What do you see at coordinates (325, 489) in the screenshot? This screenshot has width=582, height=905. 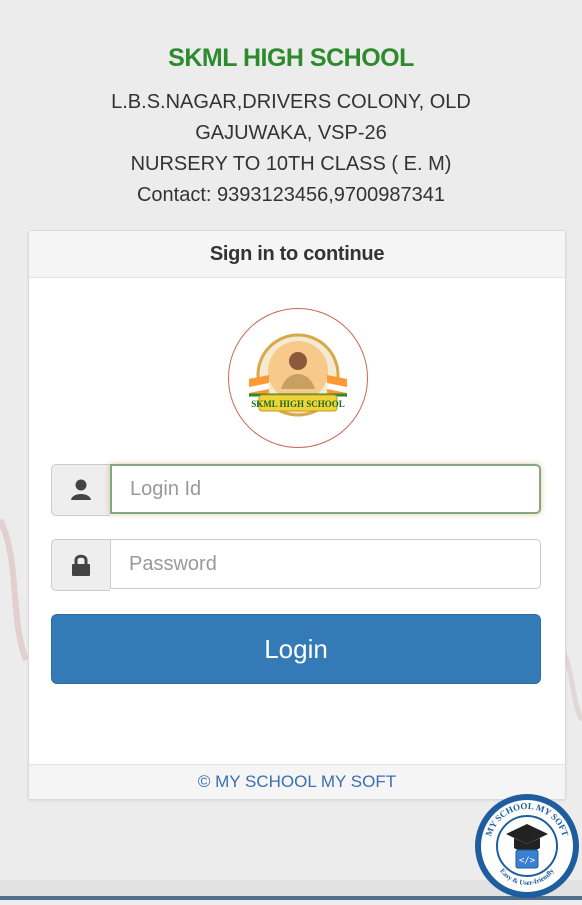 I see `login-id-input` at bounding box center [325, 489].